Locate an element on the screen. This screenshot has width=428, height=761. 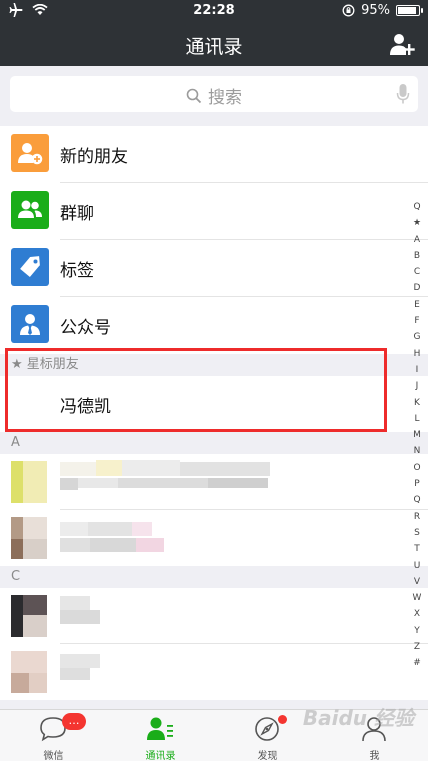
battery-fill is located at coordinates (407, 10).